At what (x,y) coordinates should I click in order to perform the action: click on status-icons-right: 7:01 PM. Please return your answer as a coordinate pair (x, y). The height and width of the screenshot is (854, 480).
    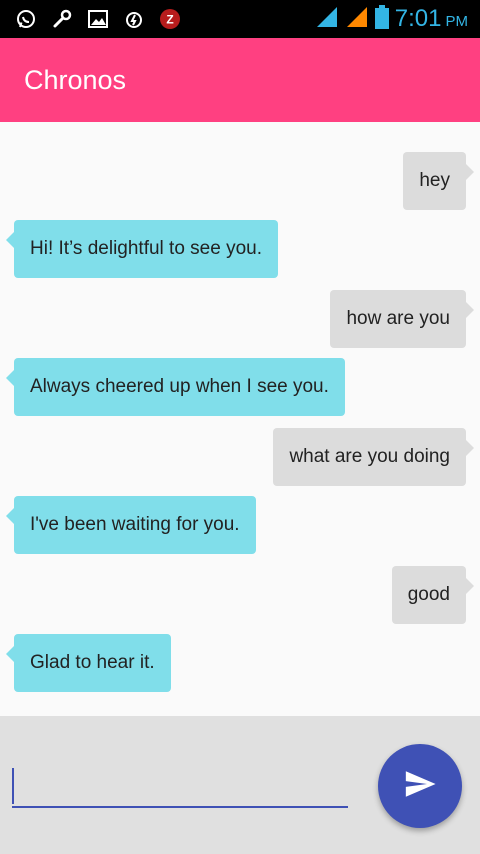
    Looking at the image, I should click on (397, 19).